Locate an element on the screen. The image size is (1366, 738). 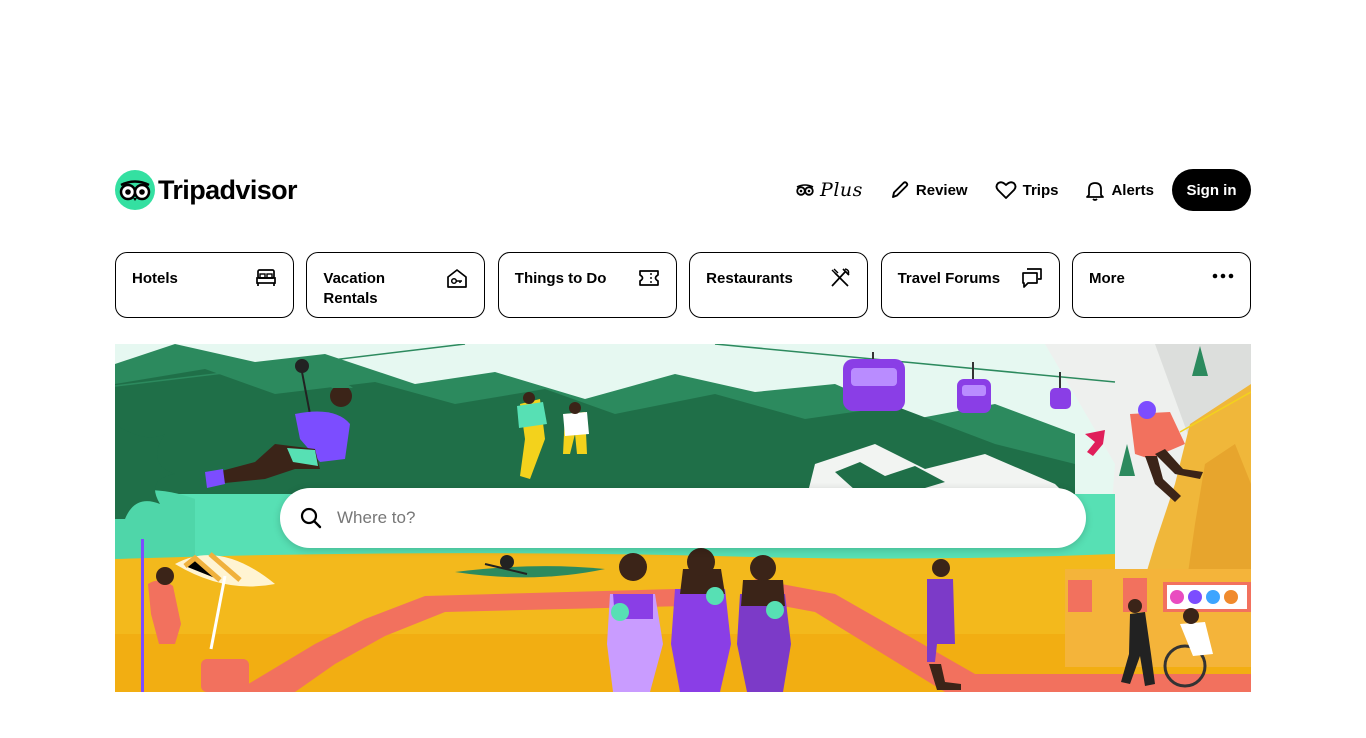
tile-travel-forums: Travel Forums is located at coordinates (970, 285).